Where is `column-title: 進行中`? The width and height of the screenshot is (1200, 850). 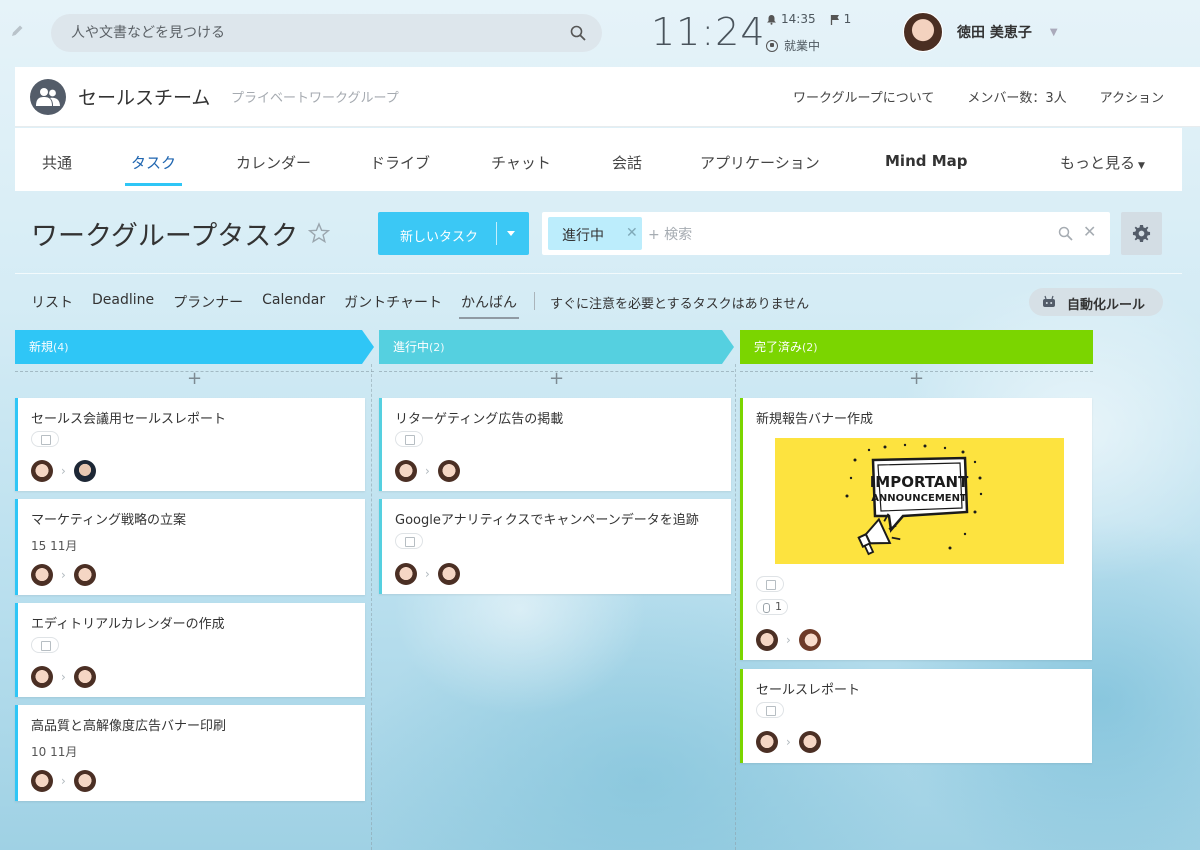
column-title: 進行中 is located at coordinates (411, 347).